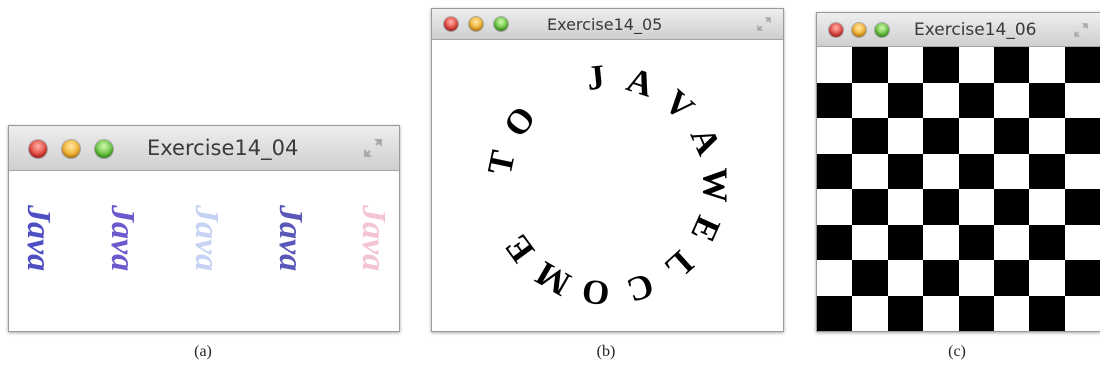 The width and height of the screenshot is (1100, 371). Describe the element at coordinates (223, 148) in the screenshot. I see `window-title: Exercise14_04` at that location.